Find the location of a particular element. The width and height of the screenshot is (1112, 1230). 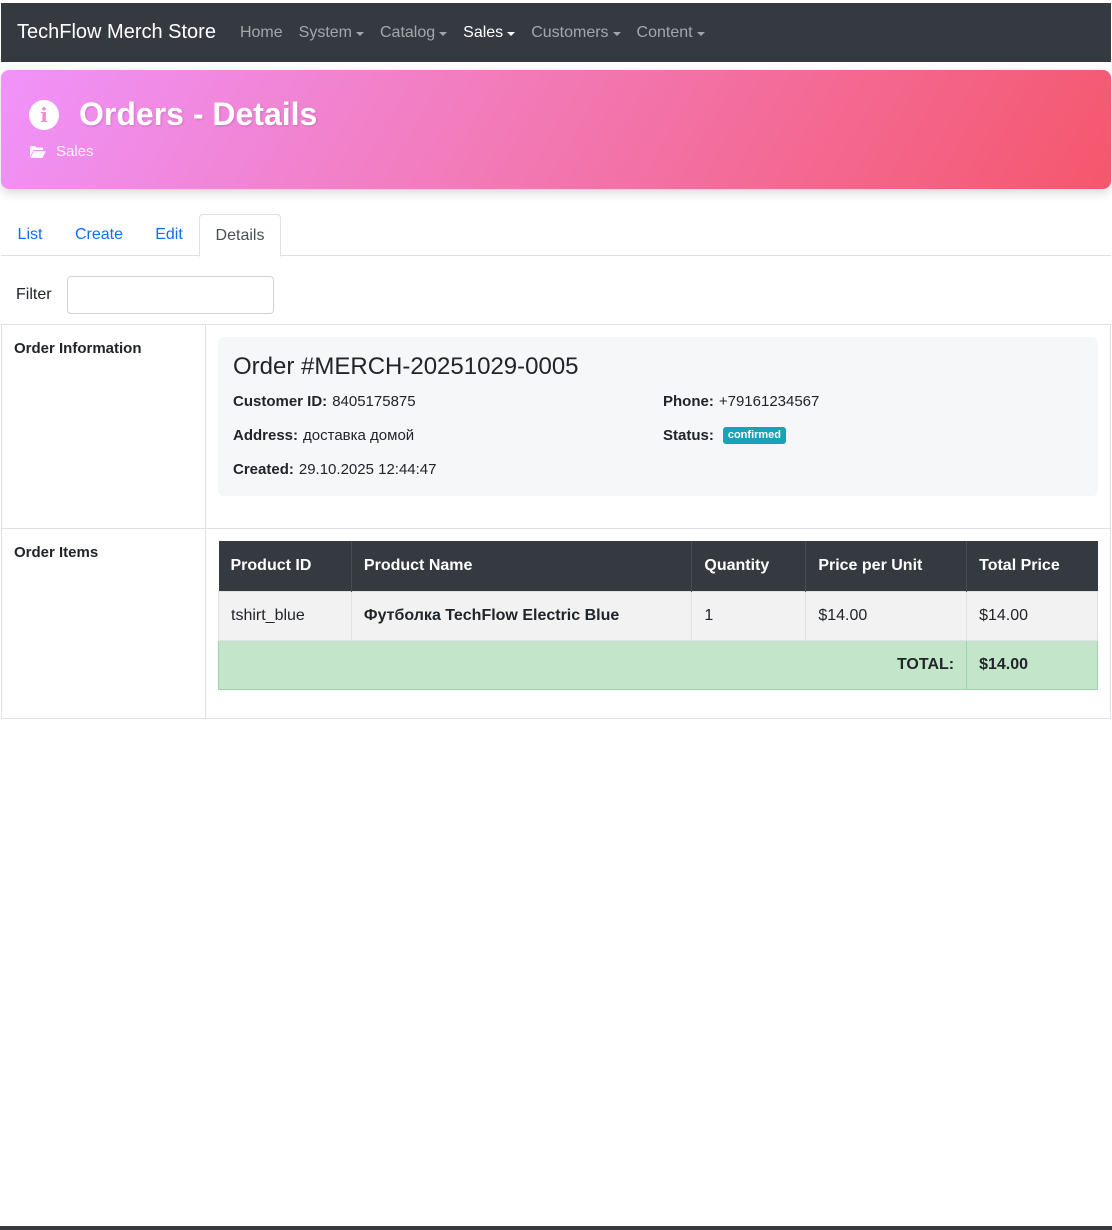

page-header-banner: i Orders - Details is located at coordinates (556, 129).